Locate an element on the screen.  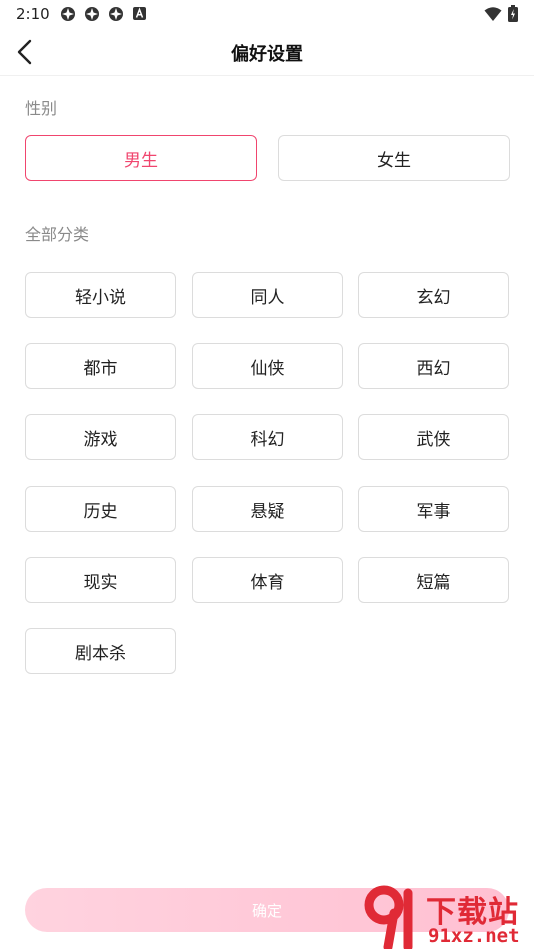
category-option: 剧本杀 is located at coordinates (100, 651).